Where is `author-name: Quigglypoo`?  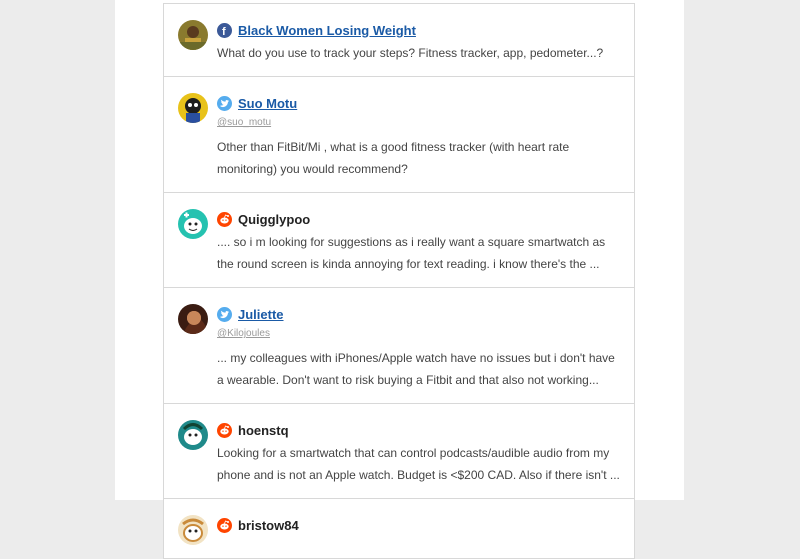 author-name: Quigglypoo is located at coordinates (274, 219).